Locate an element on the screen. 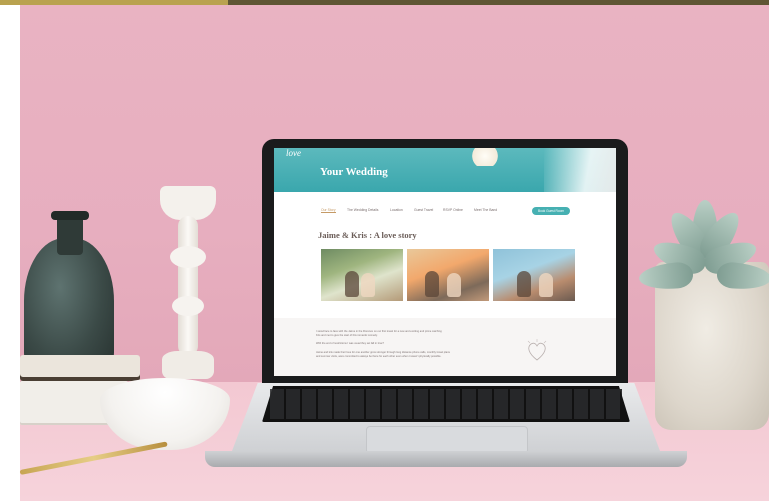 The height and width of the screenshot is (501, 769). candle-stem is located at coordinates (188, 286).